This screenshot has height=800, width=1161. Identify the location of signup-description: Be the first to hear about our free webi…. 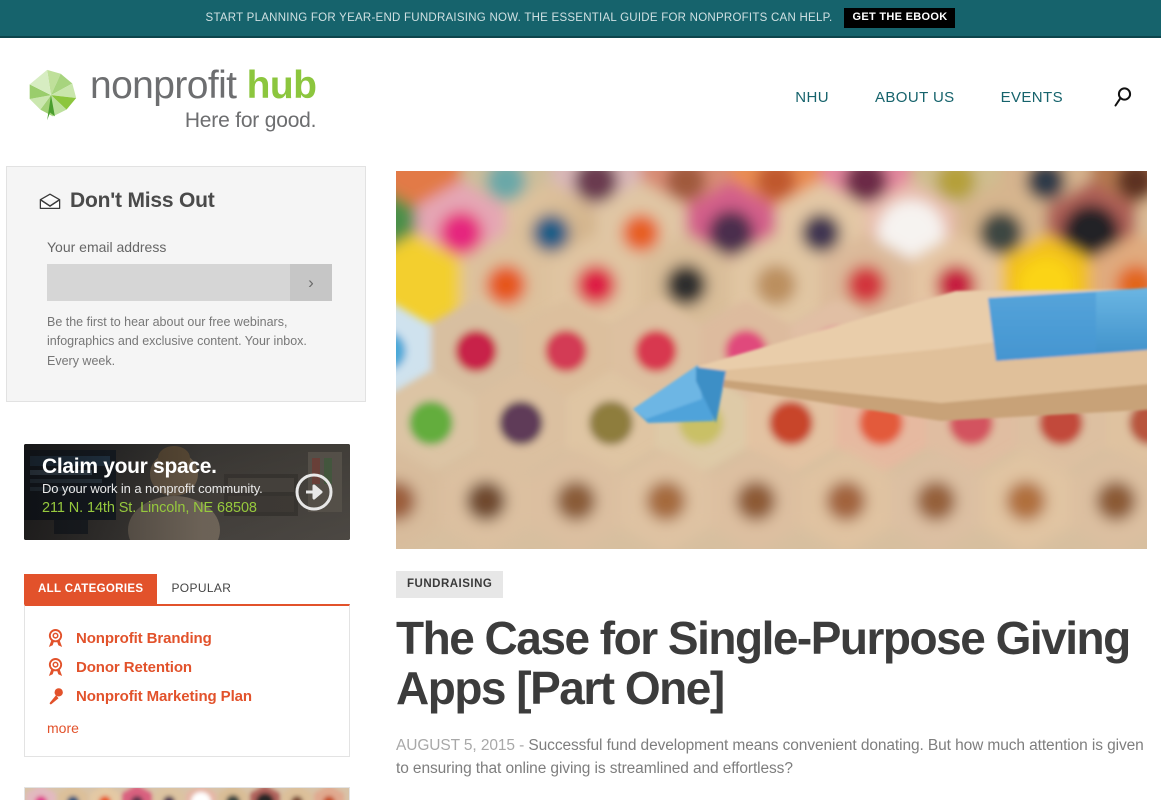
(177, 341).